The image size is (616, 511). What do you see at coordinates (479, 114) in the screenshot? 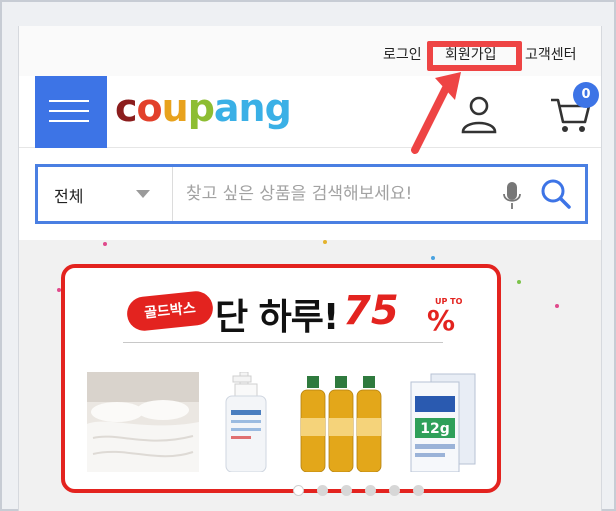
I see `user-icon` at bounding box center [479, 114].